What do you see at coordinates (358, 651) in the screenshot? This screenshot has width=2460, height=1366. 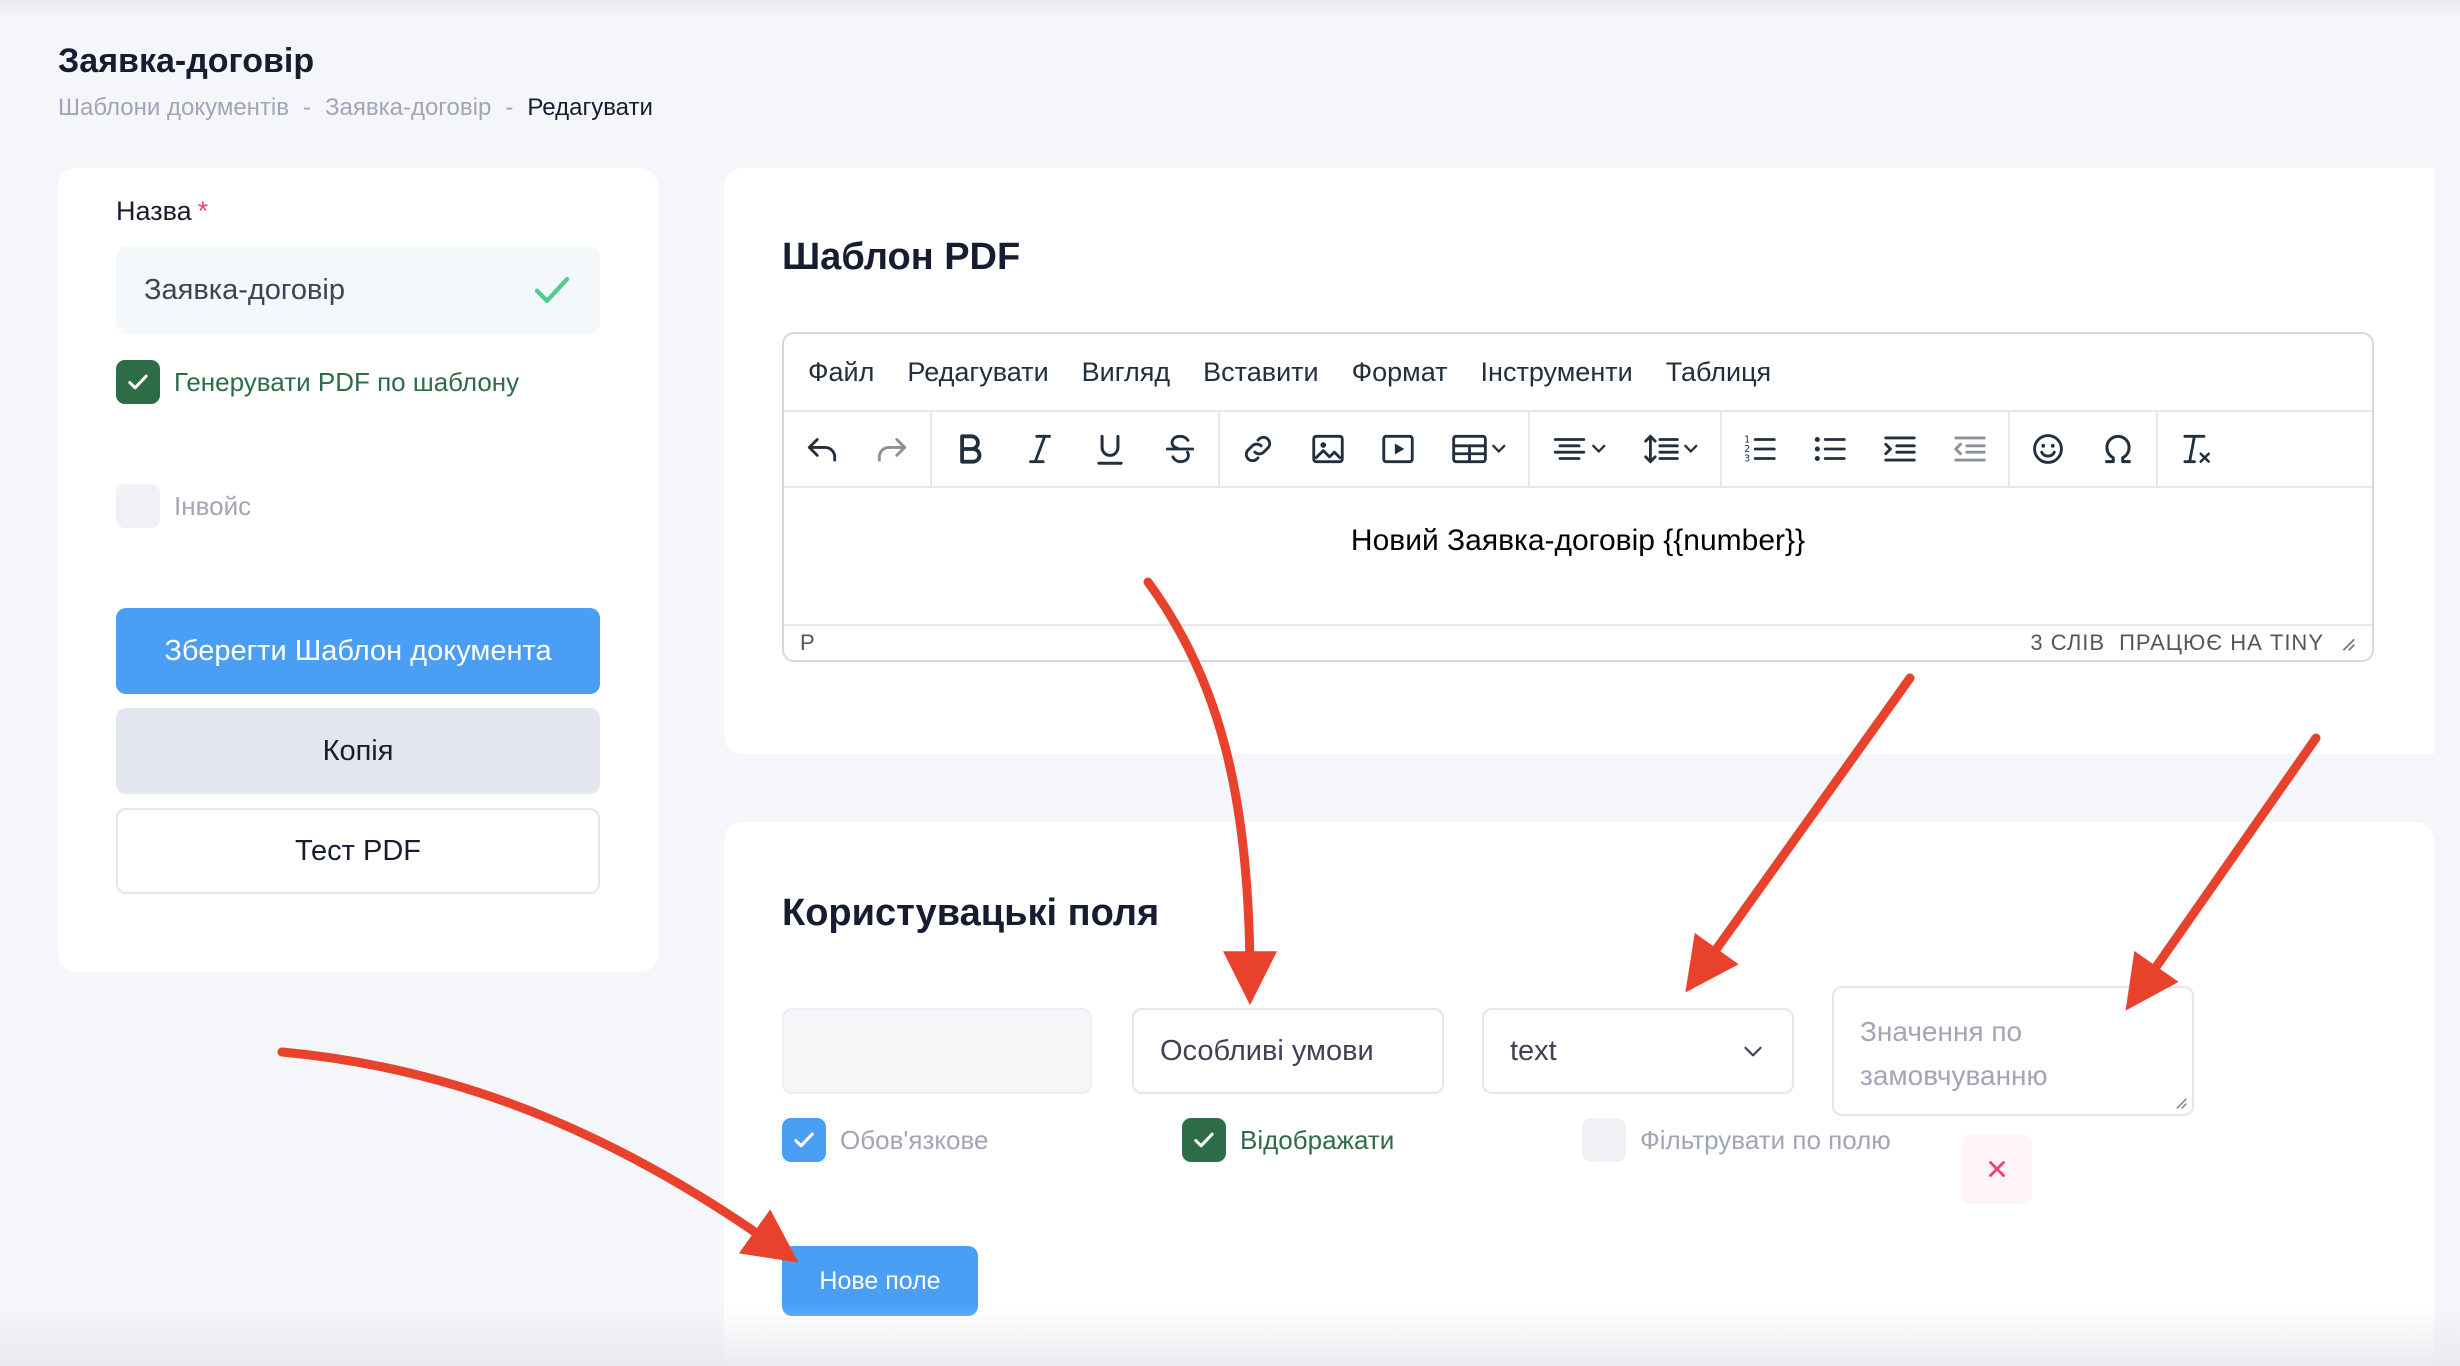 I see `save-template-button: Зберегти Шаблон документа` at bounding box center [358, 651].